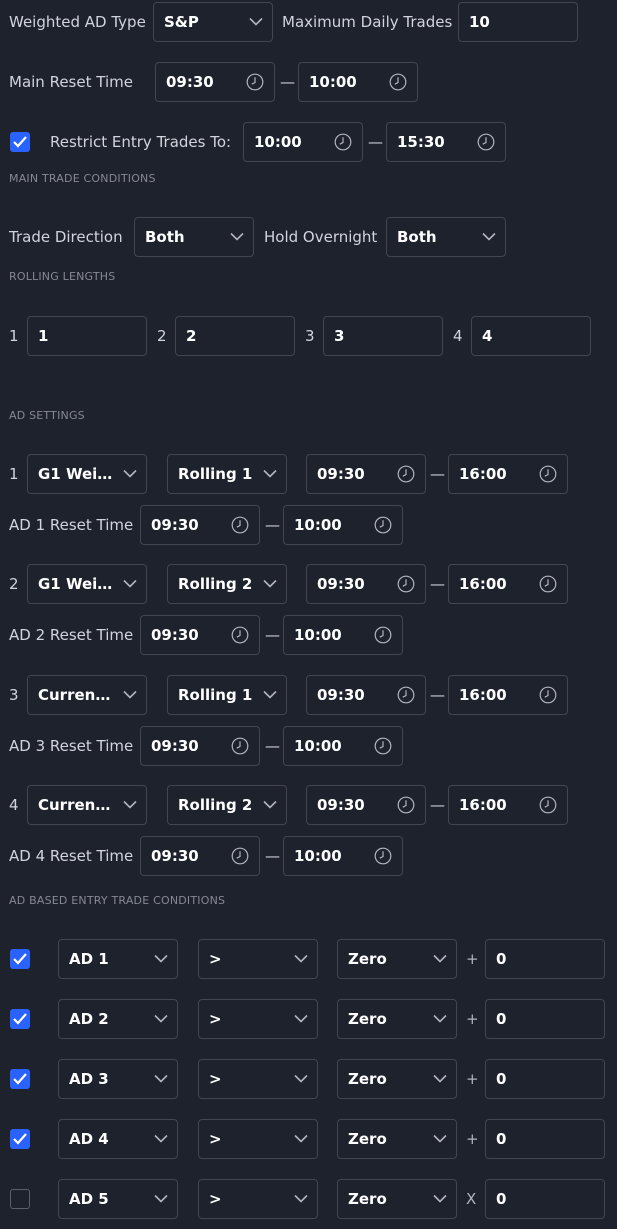  Describe the element at coordinates (213, 22) in the screenshot. I see `weighted-ad-type-select: S&P` at that location.